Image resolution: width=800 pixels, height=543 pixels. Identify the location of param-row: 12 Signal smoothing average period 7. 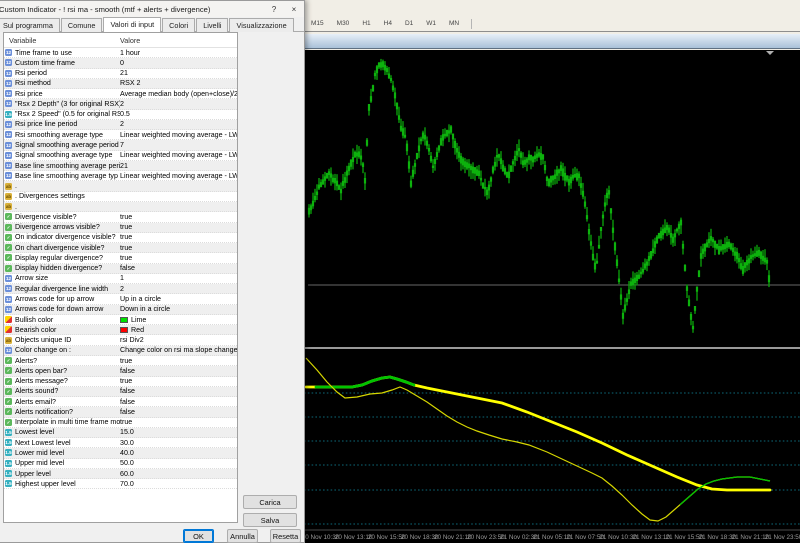
(120, 145).